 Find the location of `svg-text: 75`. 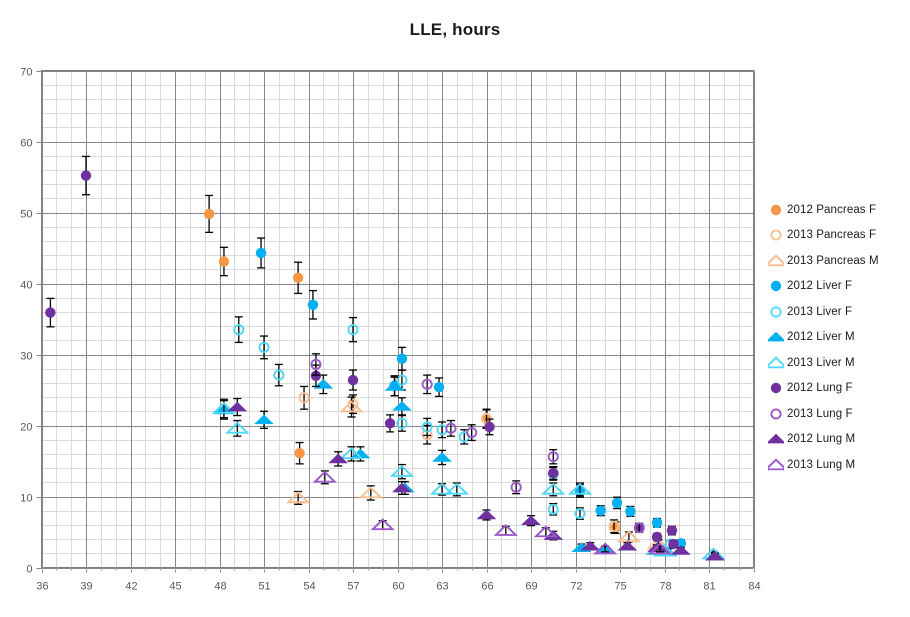

svg-text: 75 is located at coordinates (620, 587).